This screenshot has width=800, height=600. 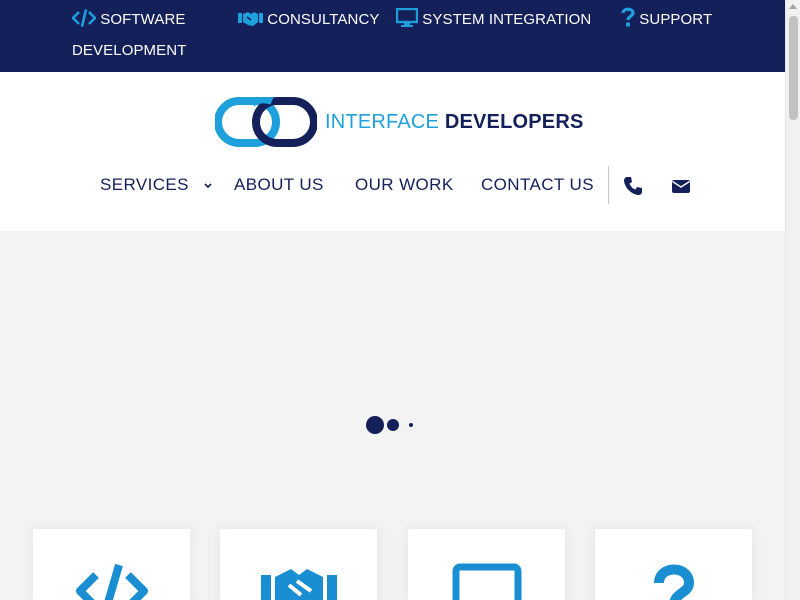 What do you see at coordinates (608, 185) in the screenshot?
I see `nav-divider` at bounding box center [608, 185].